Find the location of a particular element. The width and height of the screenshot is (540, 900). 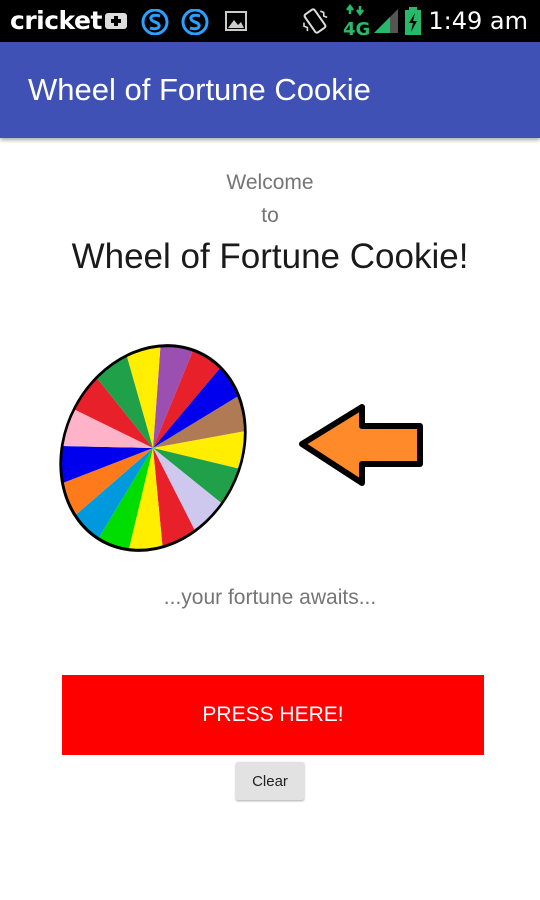

page-headline: Wheel of Fortune Cookie! is located at coordinates (270, 256).